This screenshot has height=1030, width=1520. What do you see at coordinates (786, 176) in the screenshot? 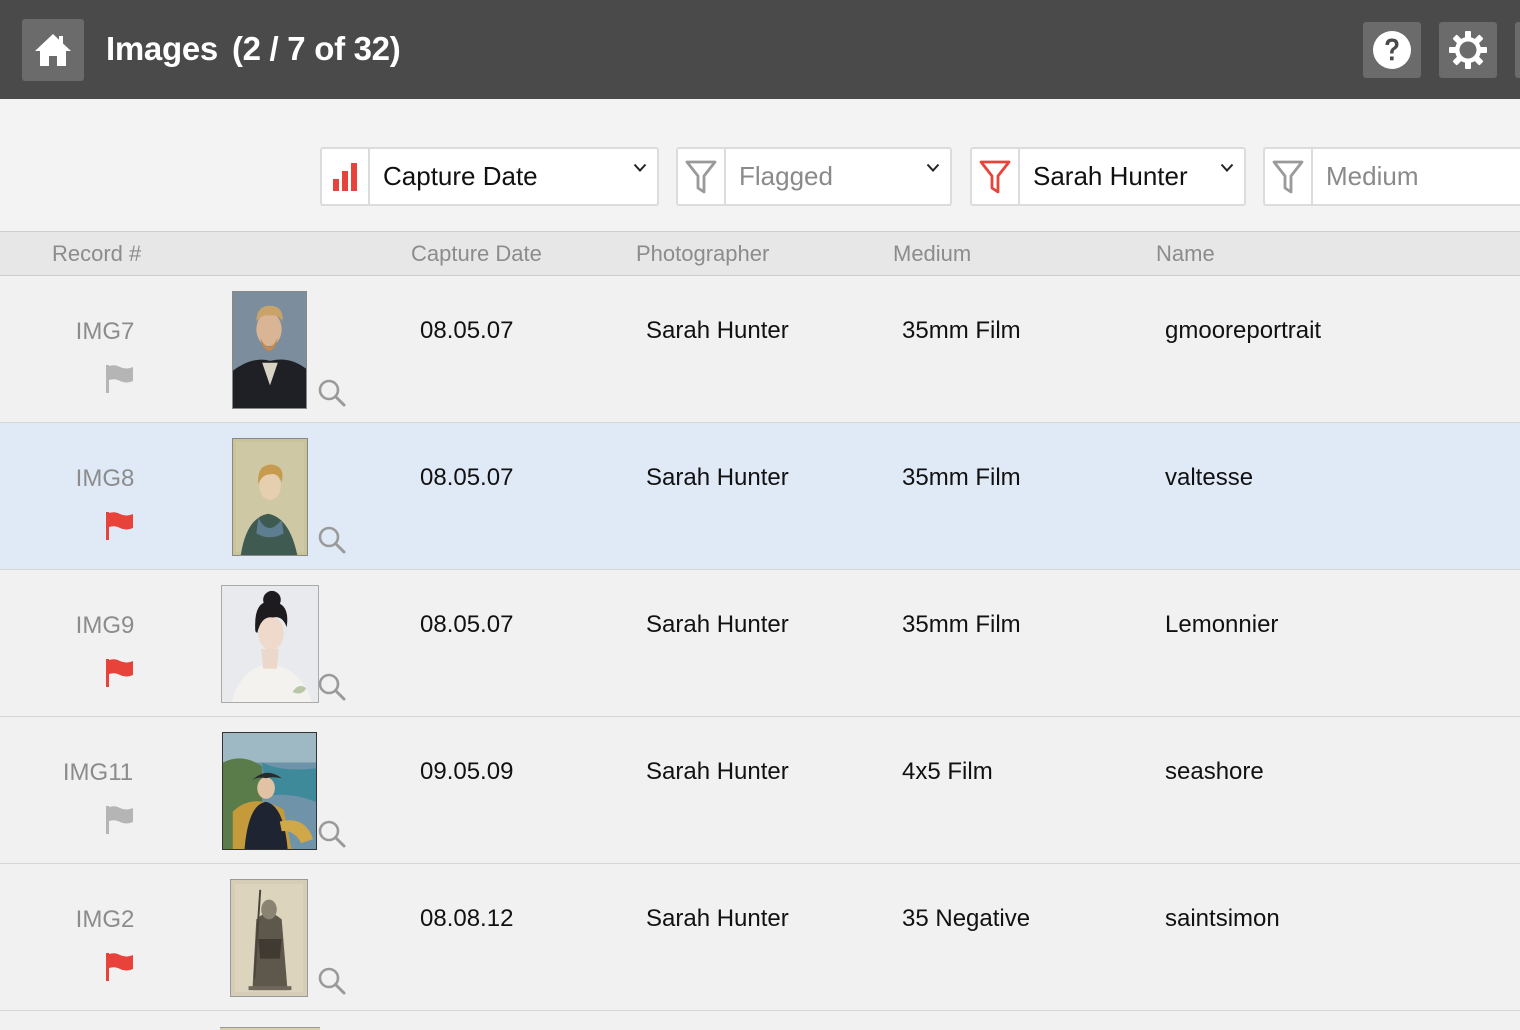
I see `flagged-filter-label: Flagged` at bounding box center [786, 176].